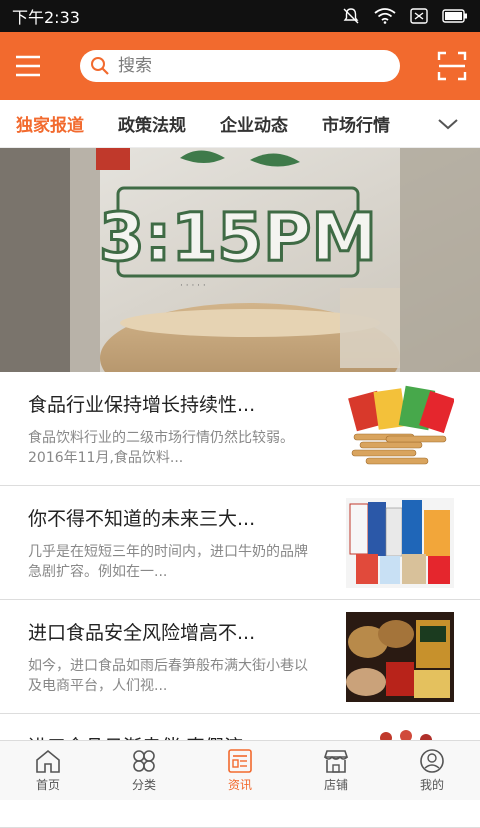  What do you see at coordinates (254, 123) in the screenshot?
I see `tab-company-news: 企业动态` at bounding box center [254, 123].